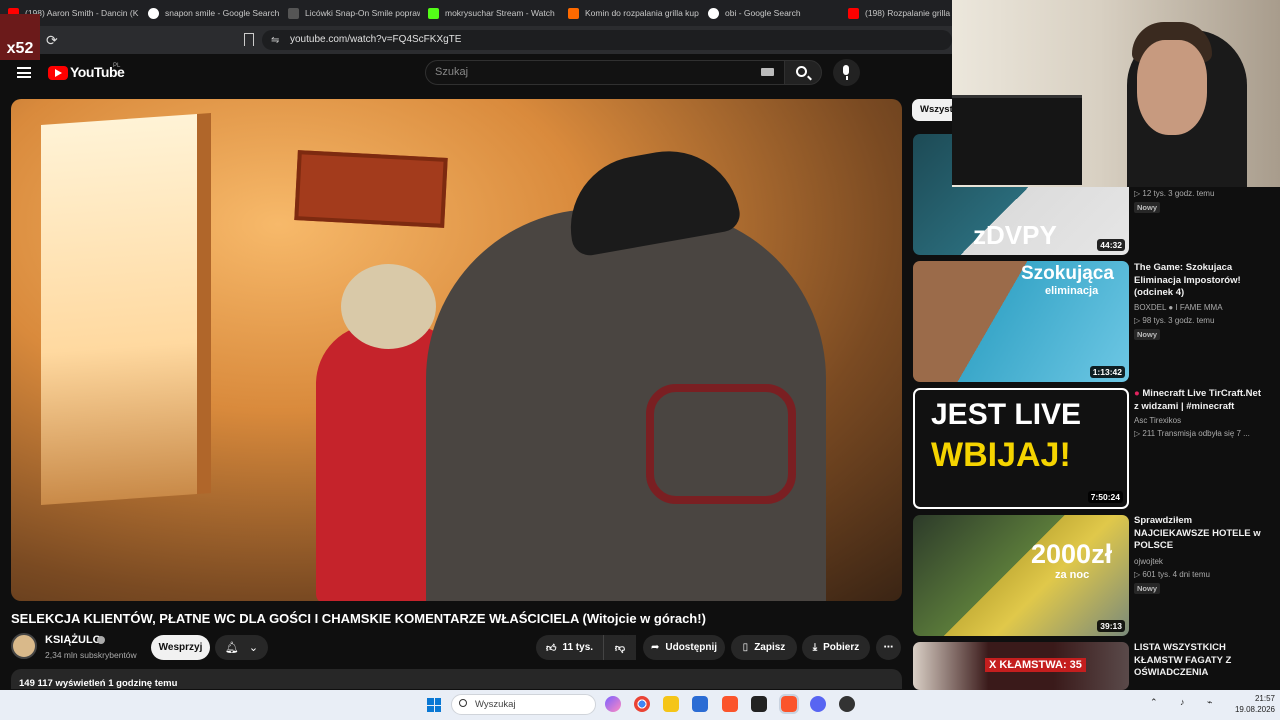  Describe the element at coordinates (721, 444) in the screenshot. I see `video-frame-logo-print` at that location.